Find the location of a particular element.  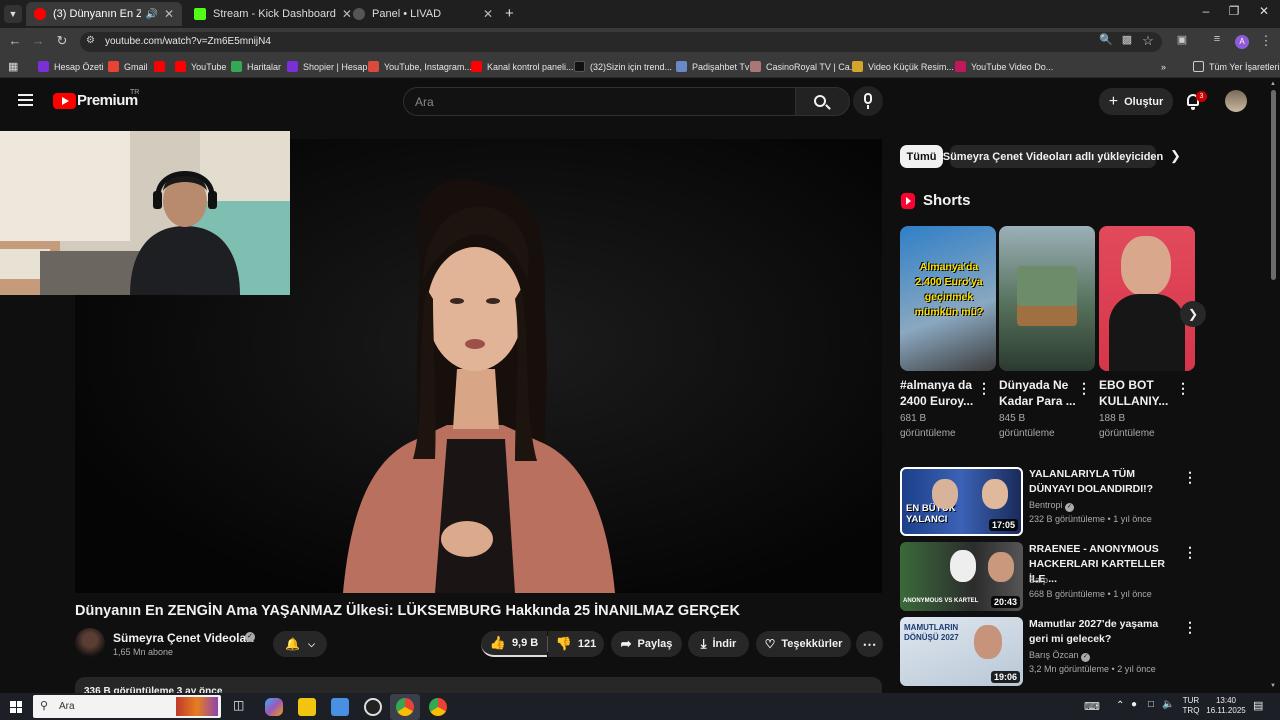

related-thumbnail: ANONYMOUS VS KARTEL 20:43 is located at coordinates (961, 576).